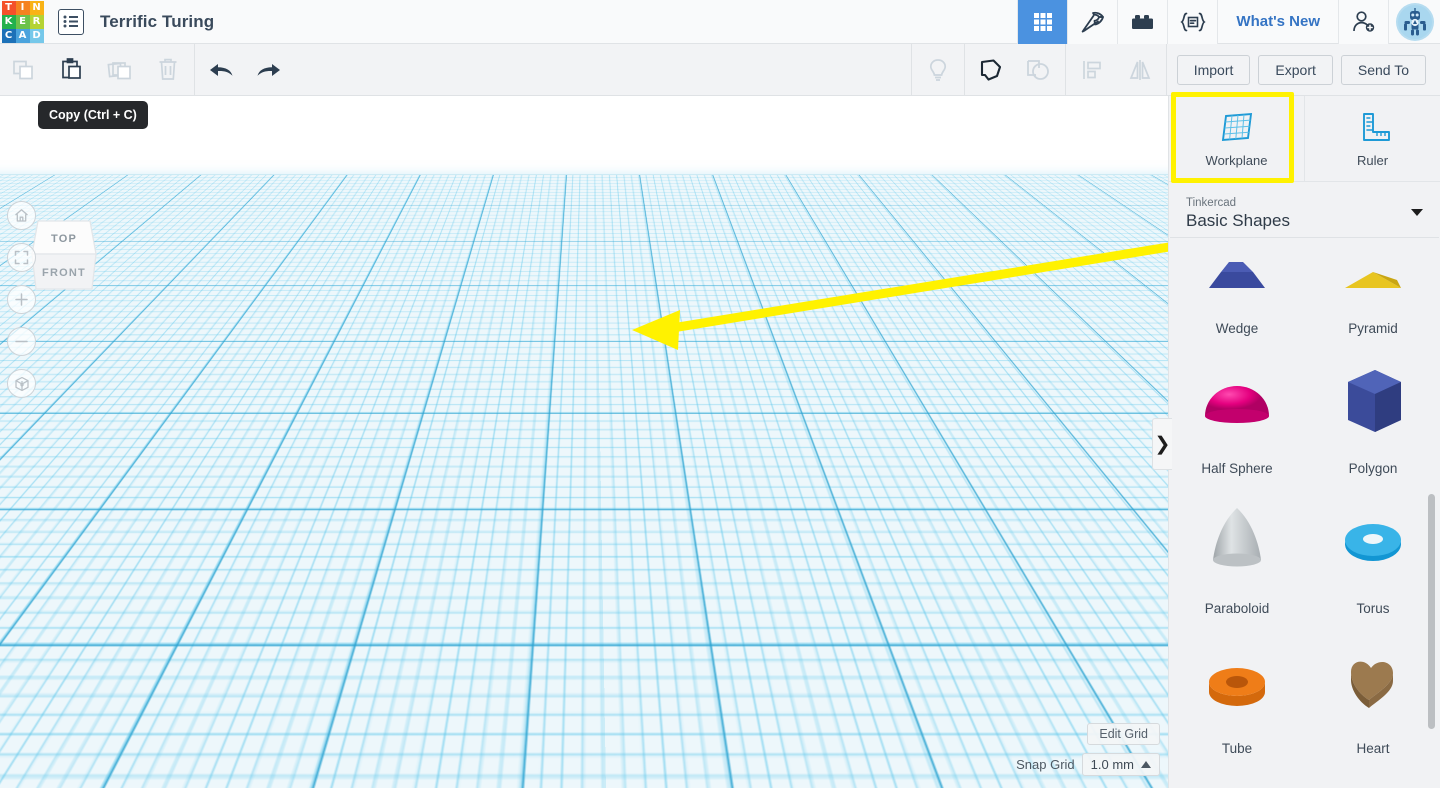 This screenshot has height=788, width=1440. Describe the element at coordinates (1373, 608) in the screenshot. I see `shape-label: Torus` at that location.